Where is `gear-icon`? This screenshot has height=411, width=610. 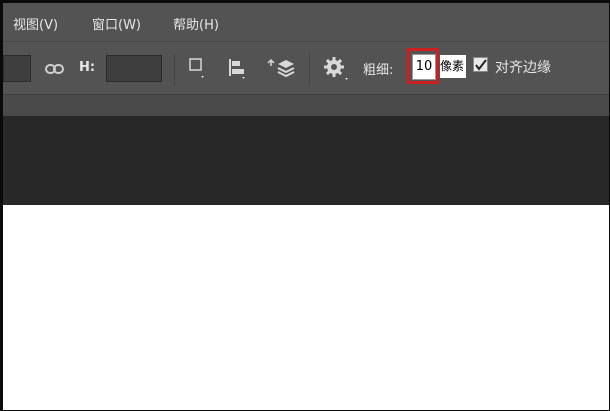 gear-icon is located at coordinates (337, 69).